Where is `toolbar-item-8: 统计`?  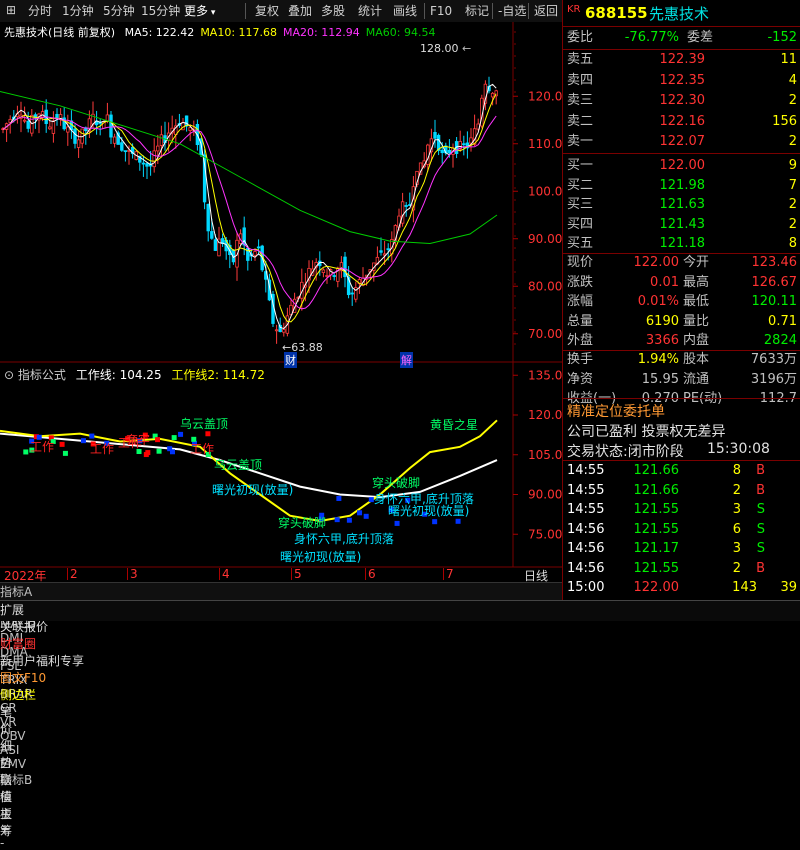
toolbar-item-8: 统计 is located at coordinates (370, 11).